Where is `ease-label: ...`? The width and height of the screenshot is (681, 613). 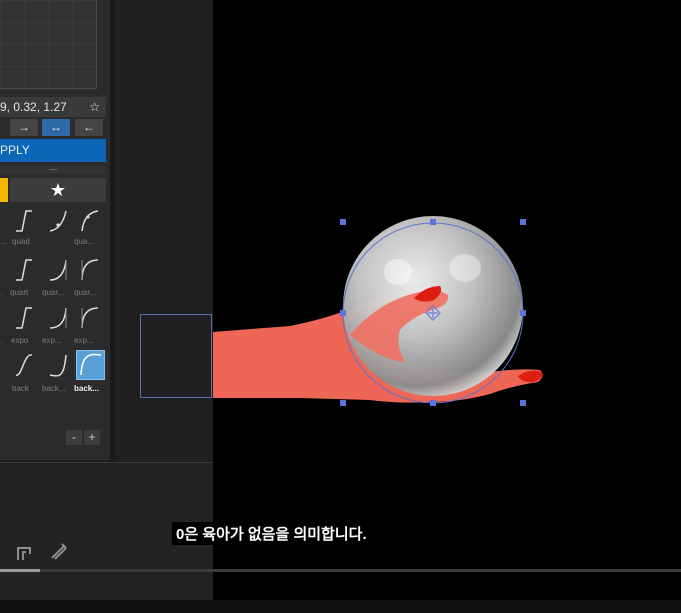 ease-label: ... is located at coordinates (3, 241).